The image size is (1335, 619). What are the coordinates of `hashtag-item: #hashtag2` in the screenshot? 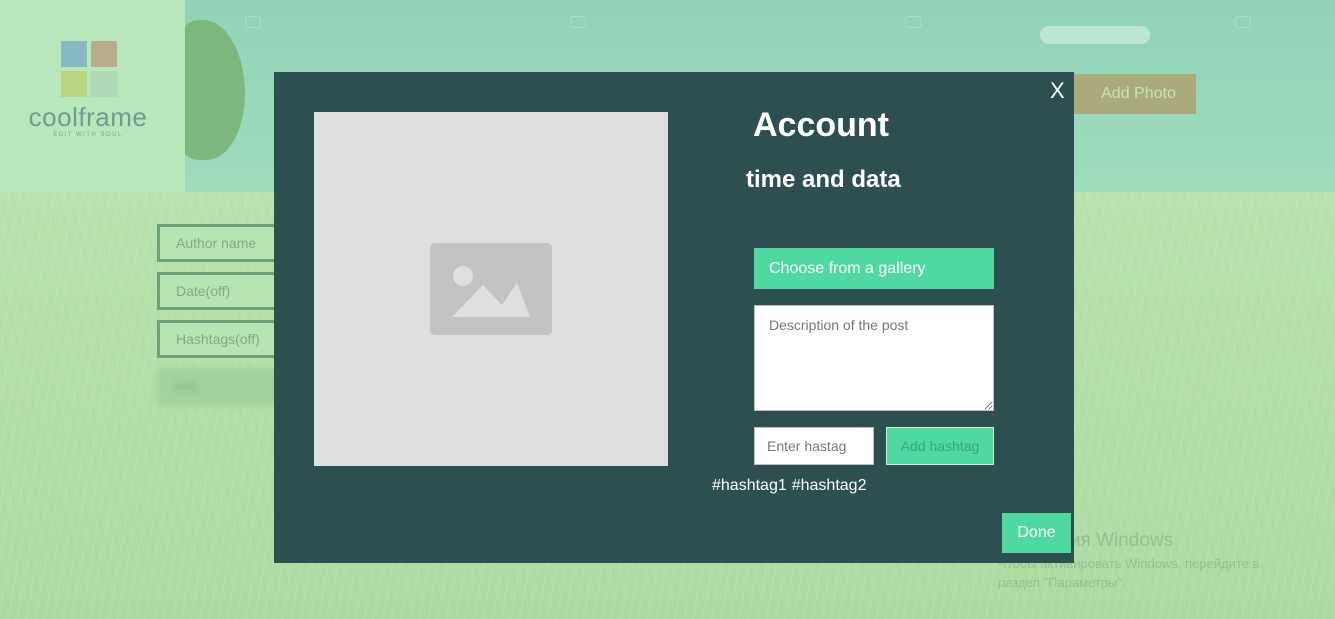 It's located at (829, 486).